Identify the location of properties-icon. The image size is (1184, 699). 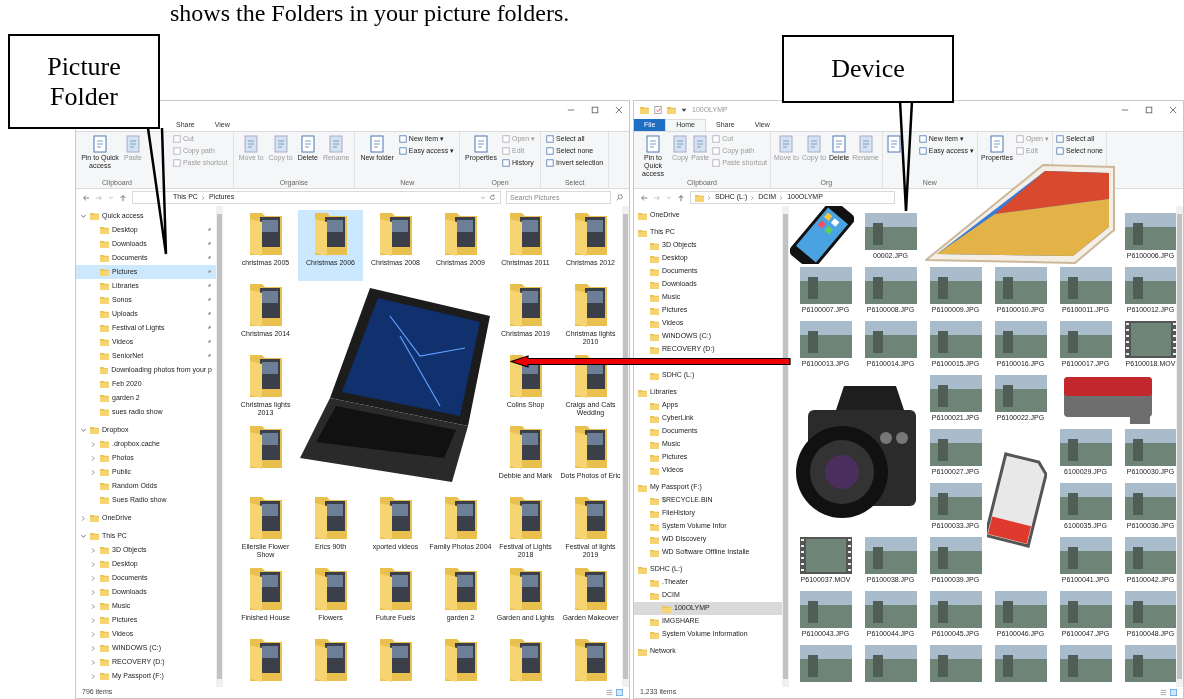
(658, 110).